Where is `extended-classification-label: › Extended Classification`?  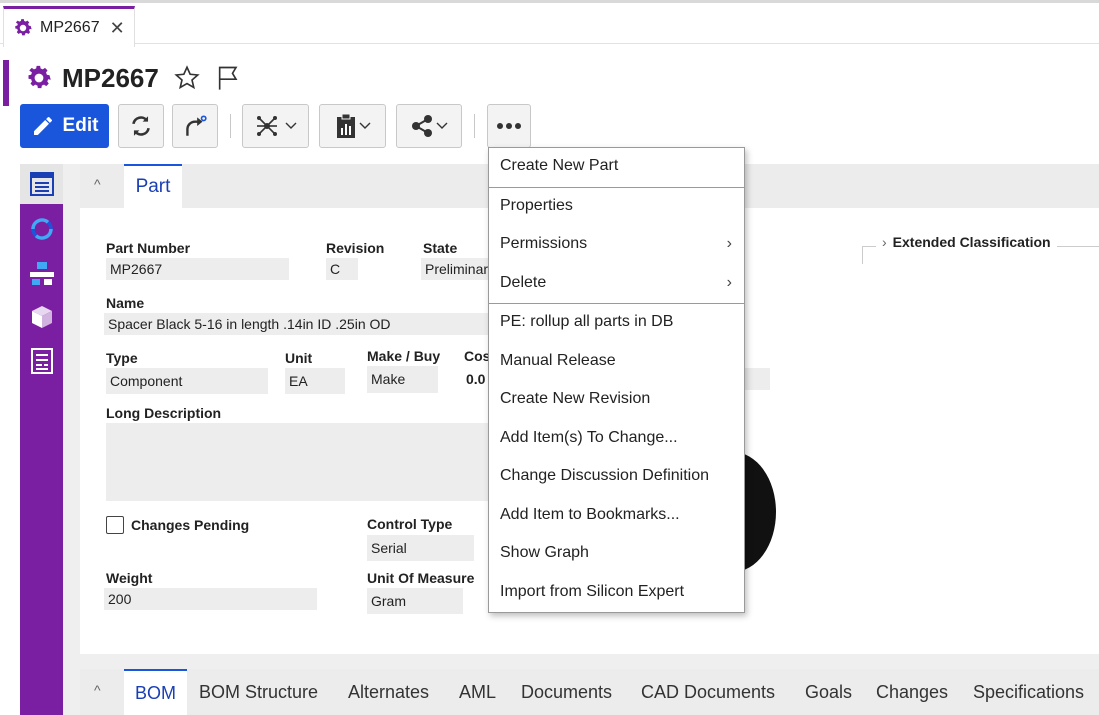
extended-classification-label: › Extended Classification is located at coordinates (966, 242).